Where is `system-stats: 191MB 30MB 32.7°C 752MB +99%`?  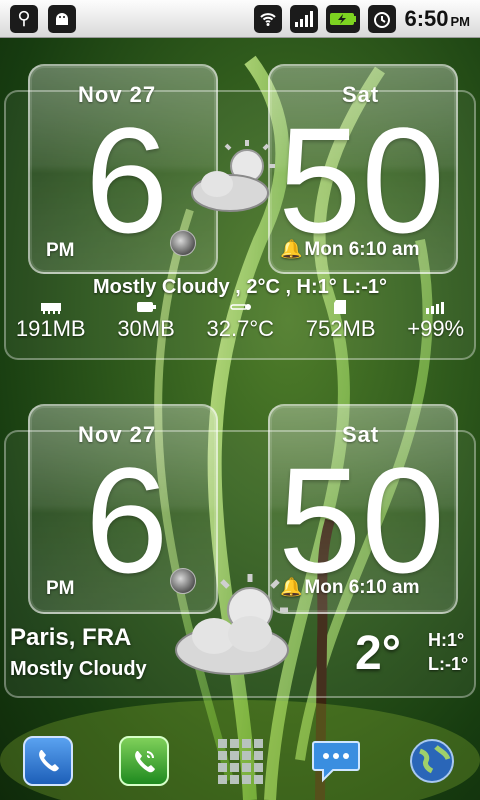
system-stats: 191MB 30MB 32.7°C 752MB +99% is located at coordinates (240, 321).